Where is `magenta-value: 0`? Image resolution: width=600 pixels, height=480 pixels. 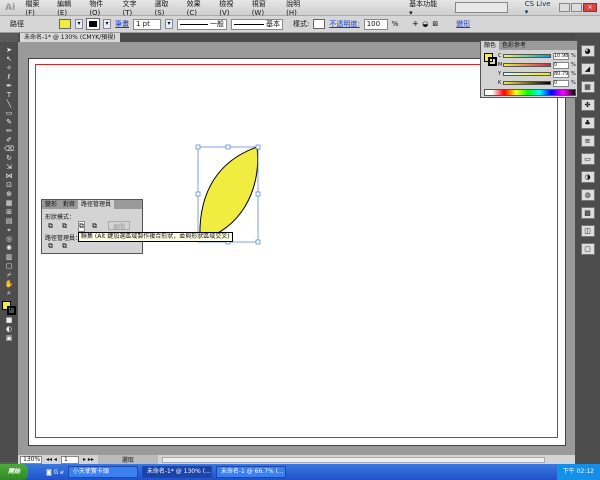
magenta-value: 0 is located at coordinates (561, 65).